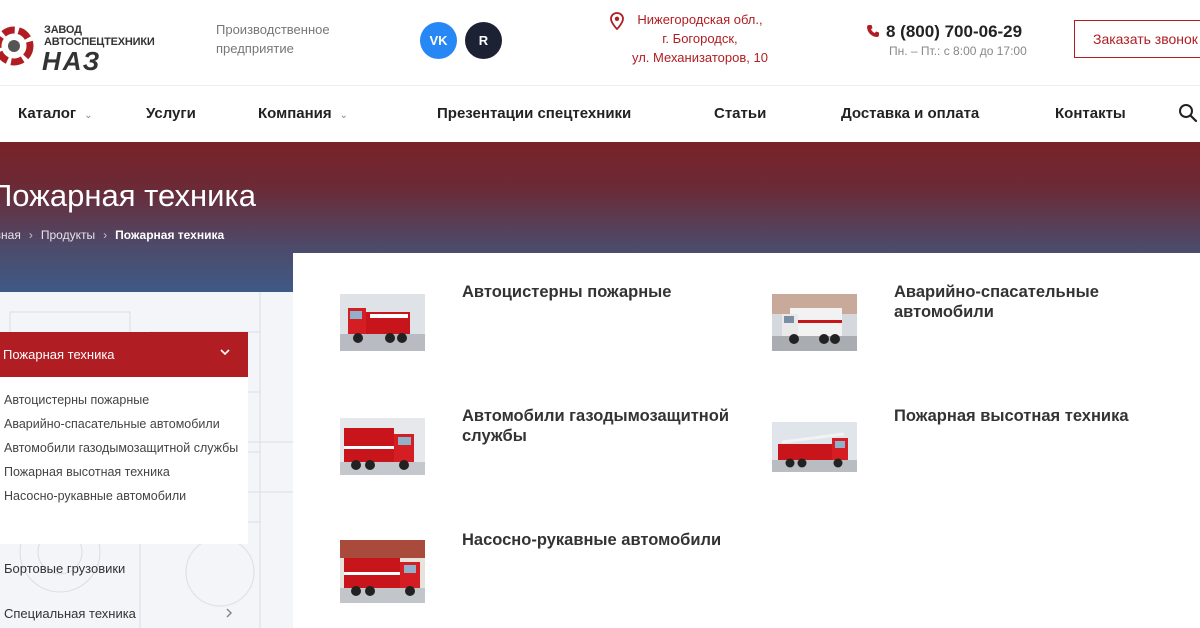  What do you see at coordinates (814, 322) in the screenshot?
I see `product-image-rescue-vehicle` at bounding box center [814, 322].